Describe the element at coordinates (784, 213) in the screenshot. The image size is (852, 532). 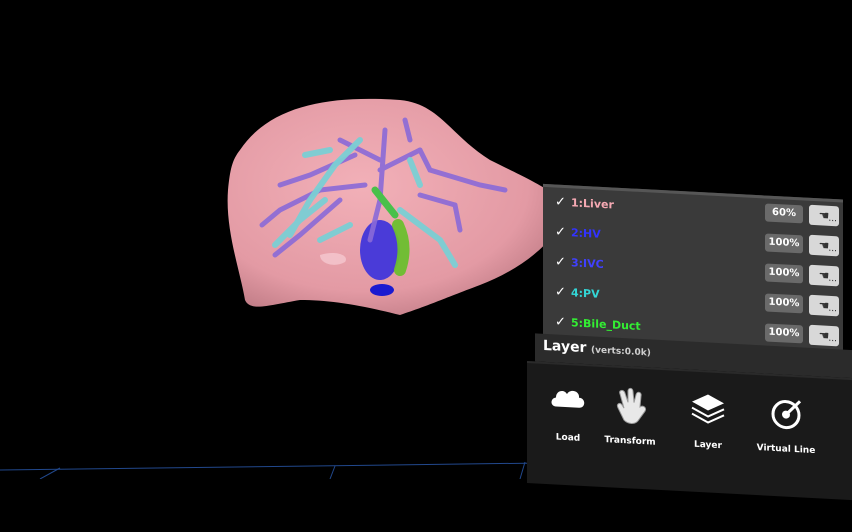
I see `layer-opacity-button: 60%` at that location.